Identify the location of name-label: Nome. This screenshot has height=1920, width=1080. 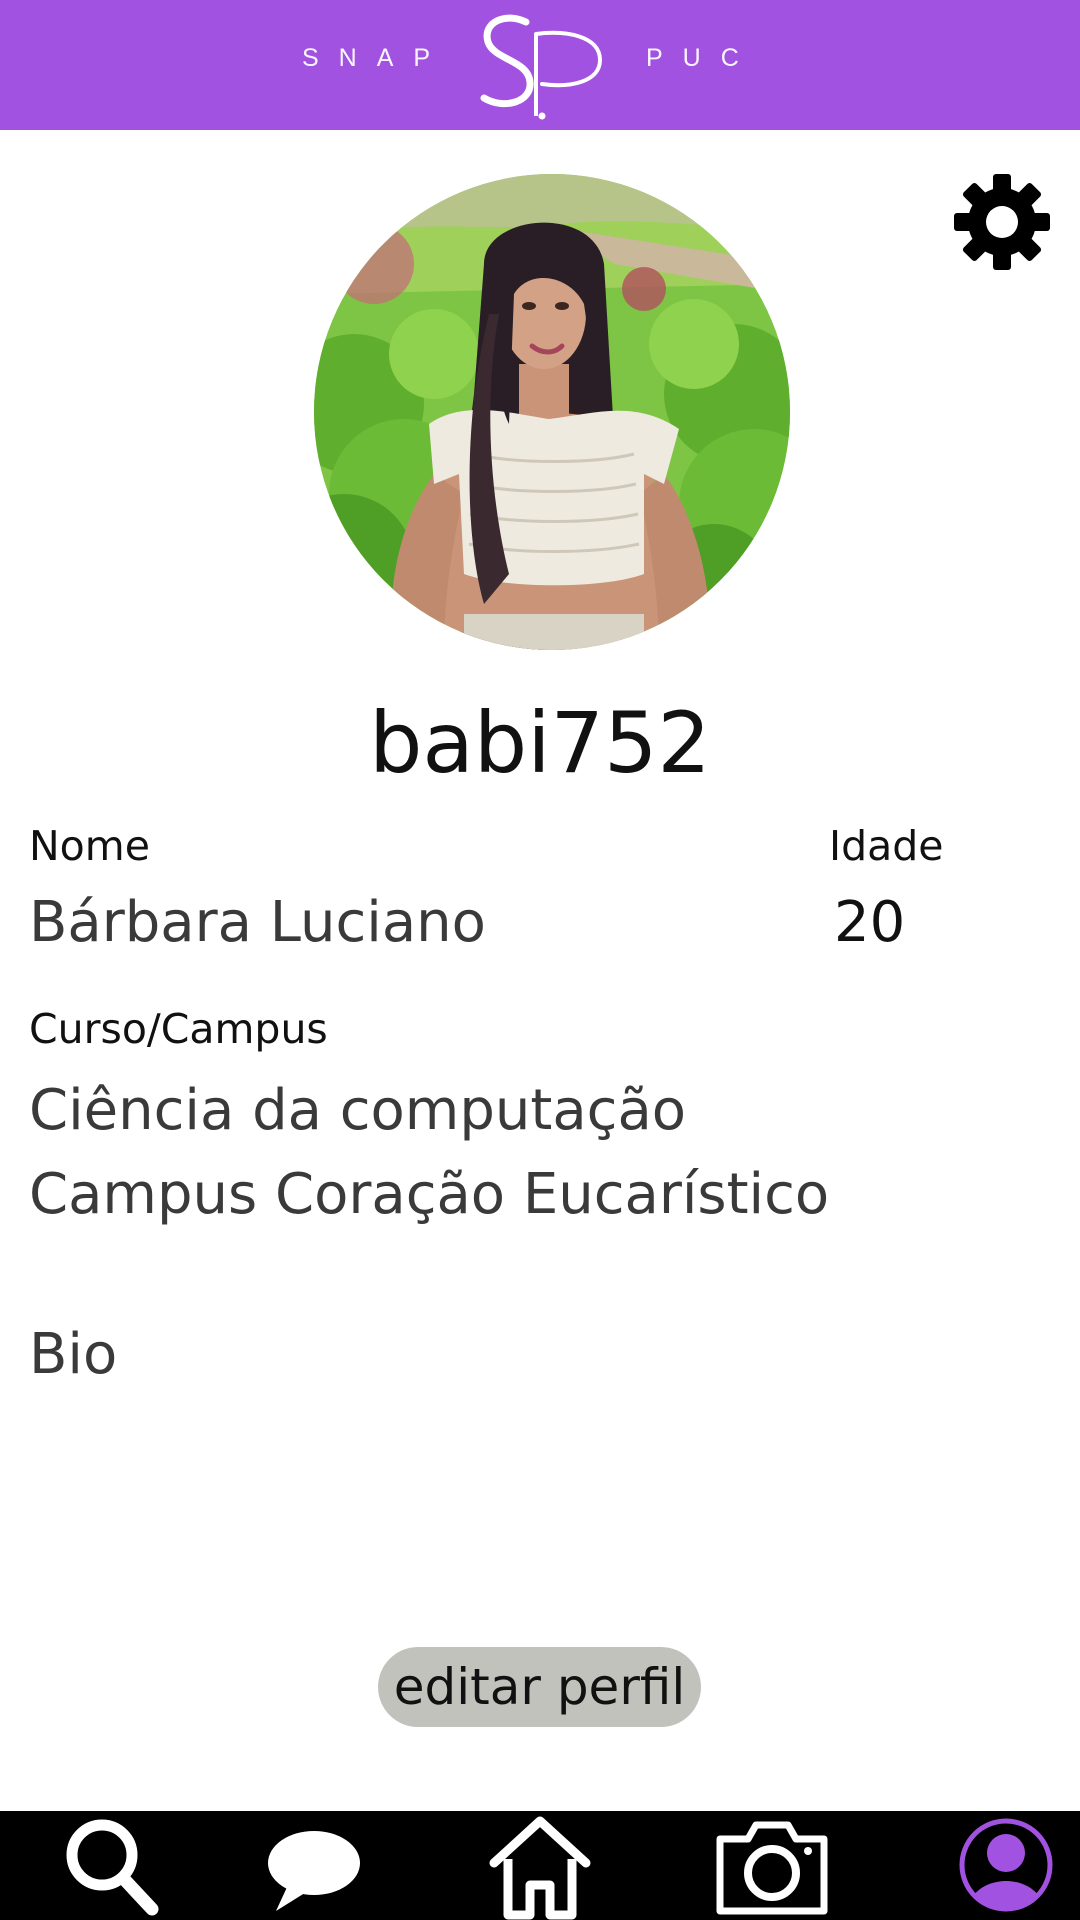
(89, 846).